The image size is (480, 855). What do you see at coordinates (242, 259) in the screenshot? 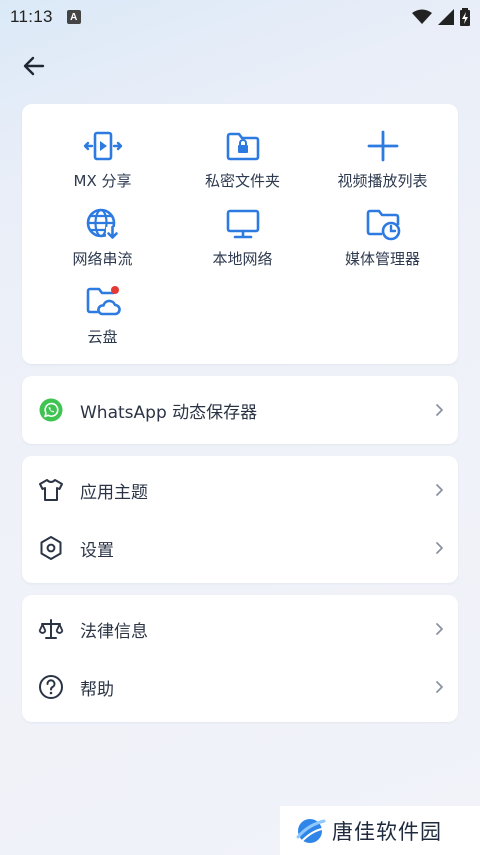
I see `grid-label: 本地网络` at bounding box center [242, 259].